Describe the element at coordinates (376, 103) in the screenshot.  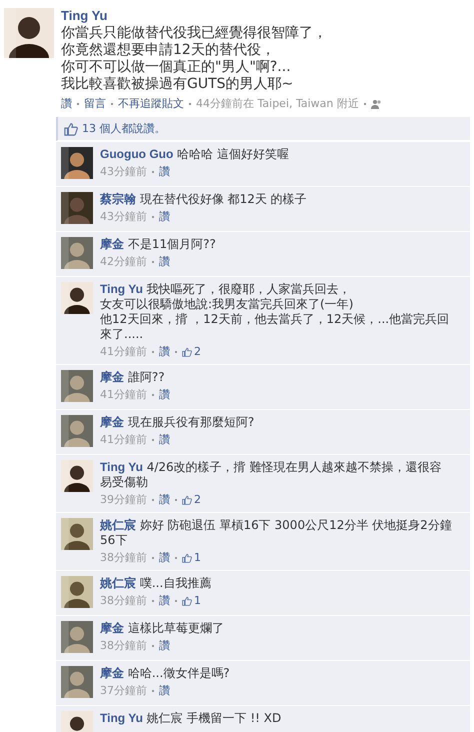
I see `people-icon` at that location.